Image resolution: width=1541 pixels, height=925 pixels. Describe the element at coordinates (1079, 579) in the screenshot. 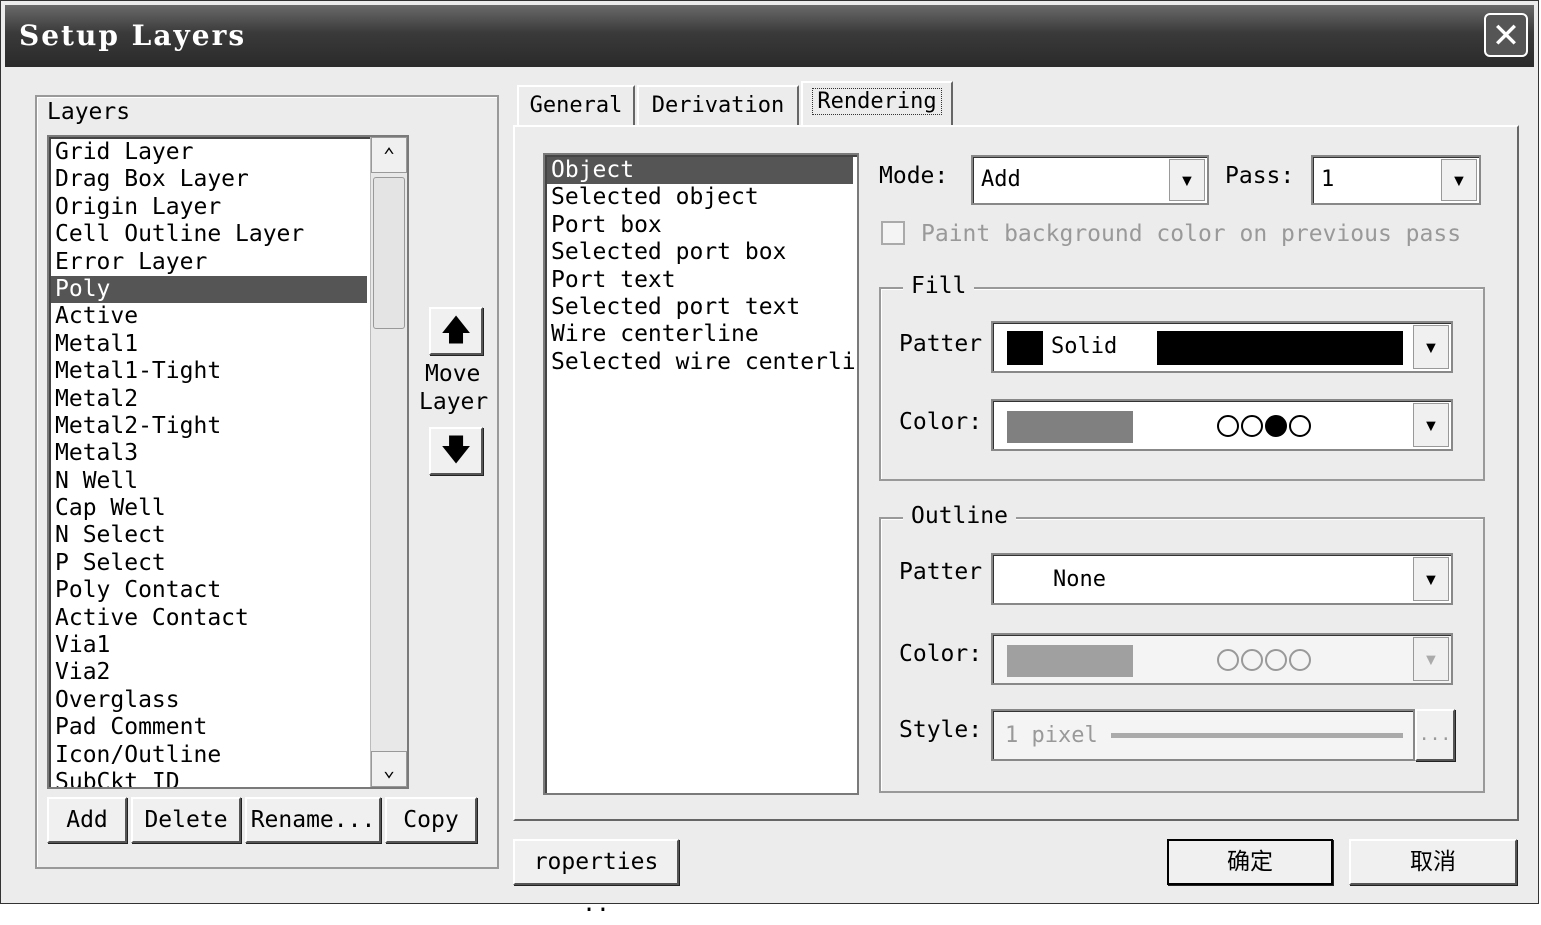

I see `outline-pattern-value: None` at that location.